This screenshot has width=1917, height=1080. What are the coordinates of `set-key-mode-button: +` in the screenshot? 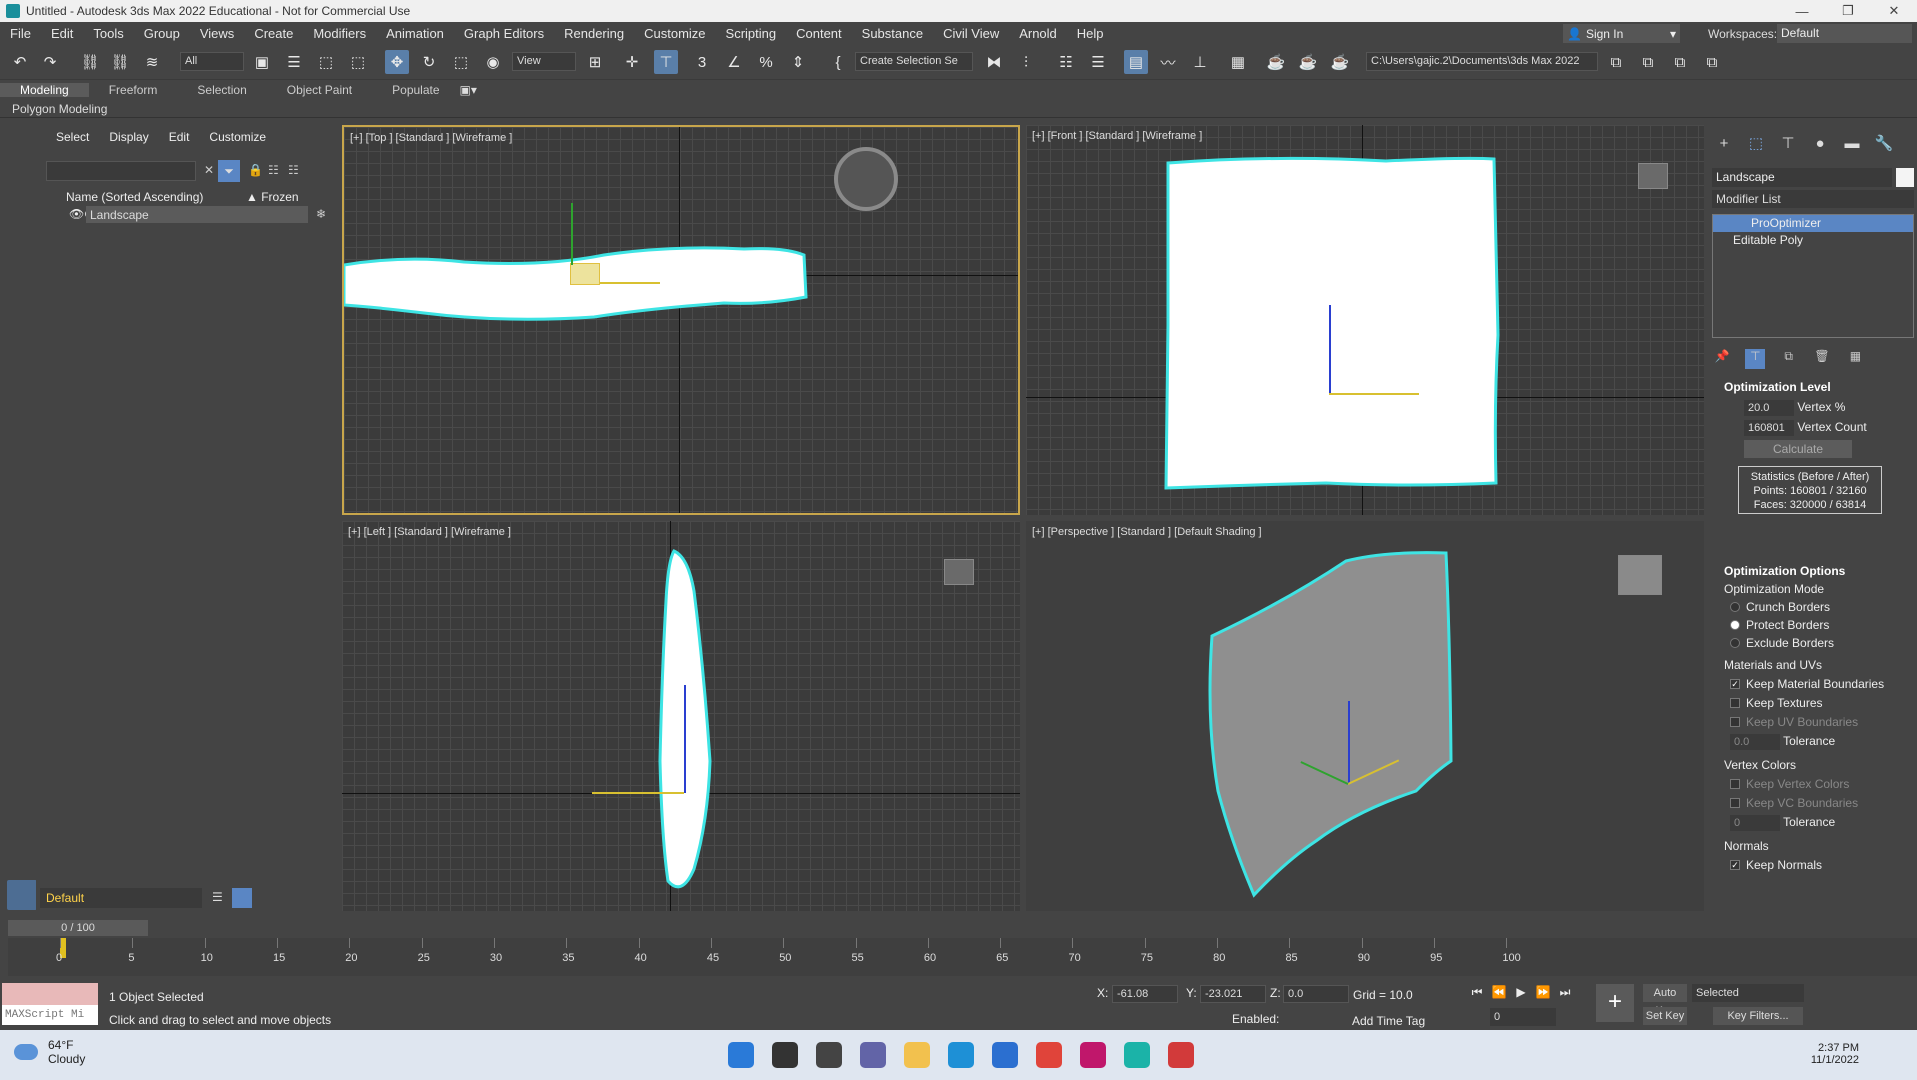 It's located at (1615, 1003).